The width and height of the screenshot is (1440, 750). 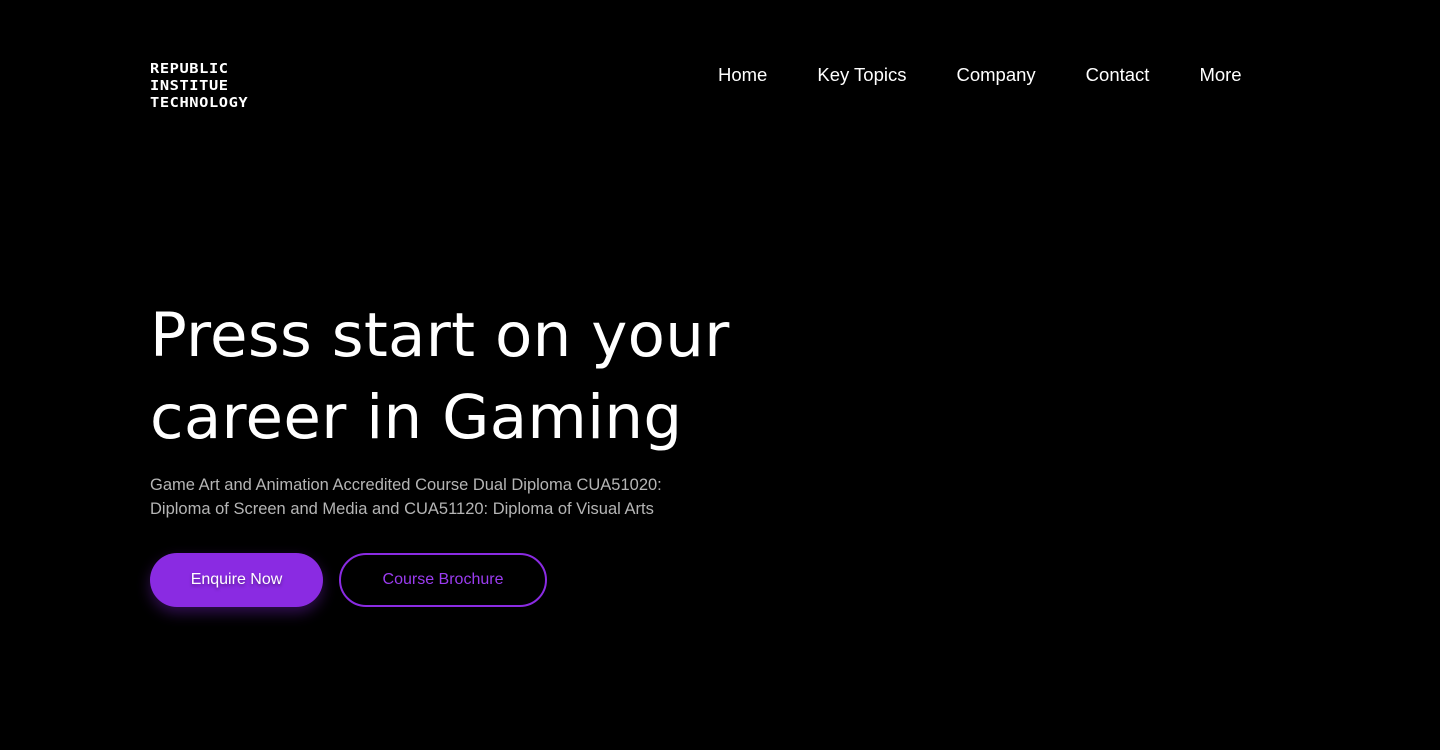 I want to click on hero-title: Press start on your career in Gaming, so click(x=500, y=377).